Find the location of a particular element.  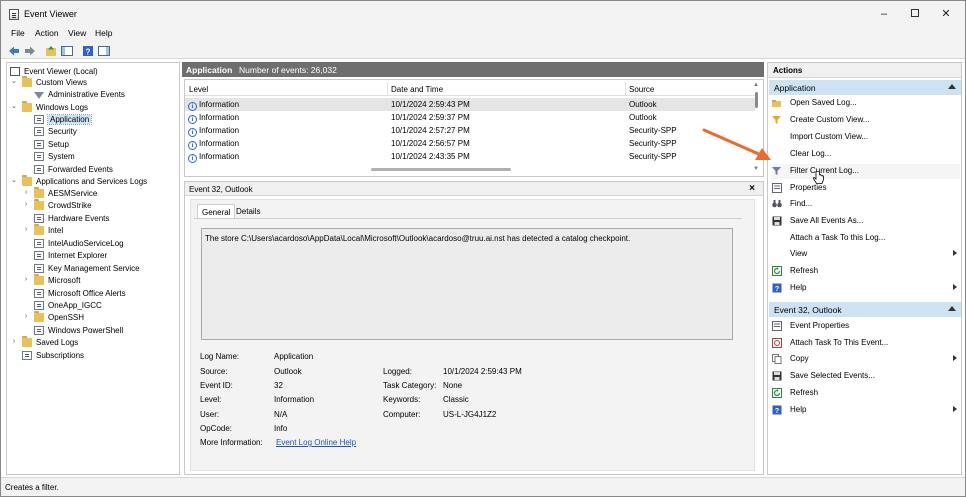

menu-view: View is located at coordinates (77, 33).